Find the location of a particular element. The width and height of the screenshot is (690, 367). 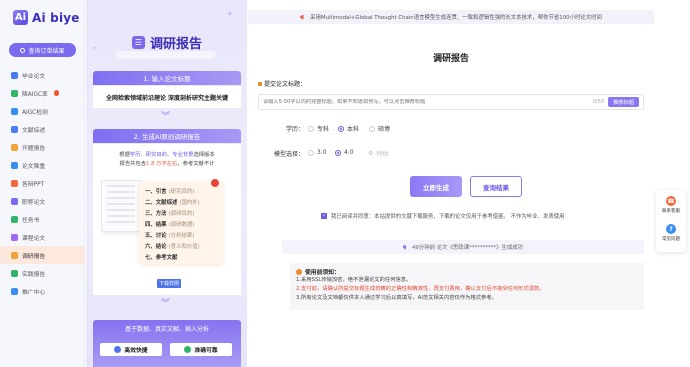

sidebar-item-11: 实践报告 is located at coordinates (42, 273).